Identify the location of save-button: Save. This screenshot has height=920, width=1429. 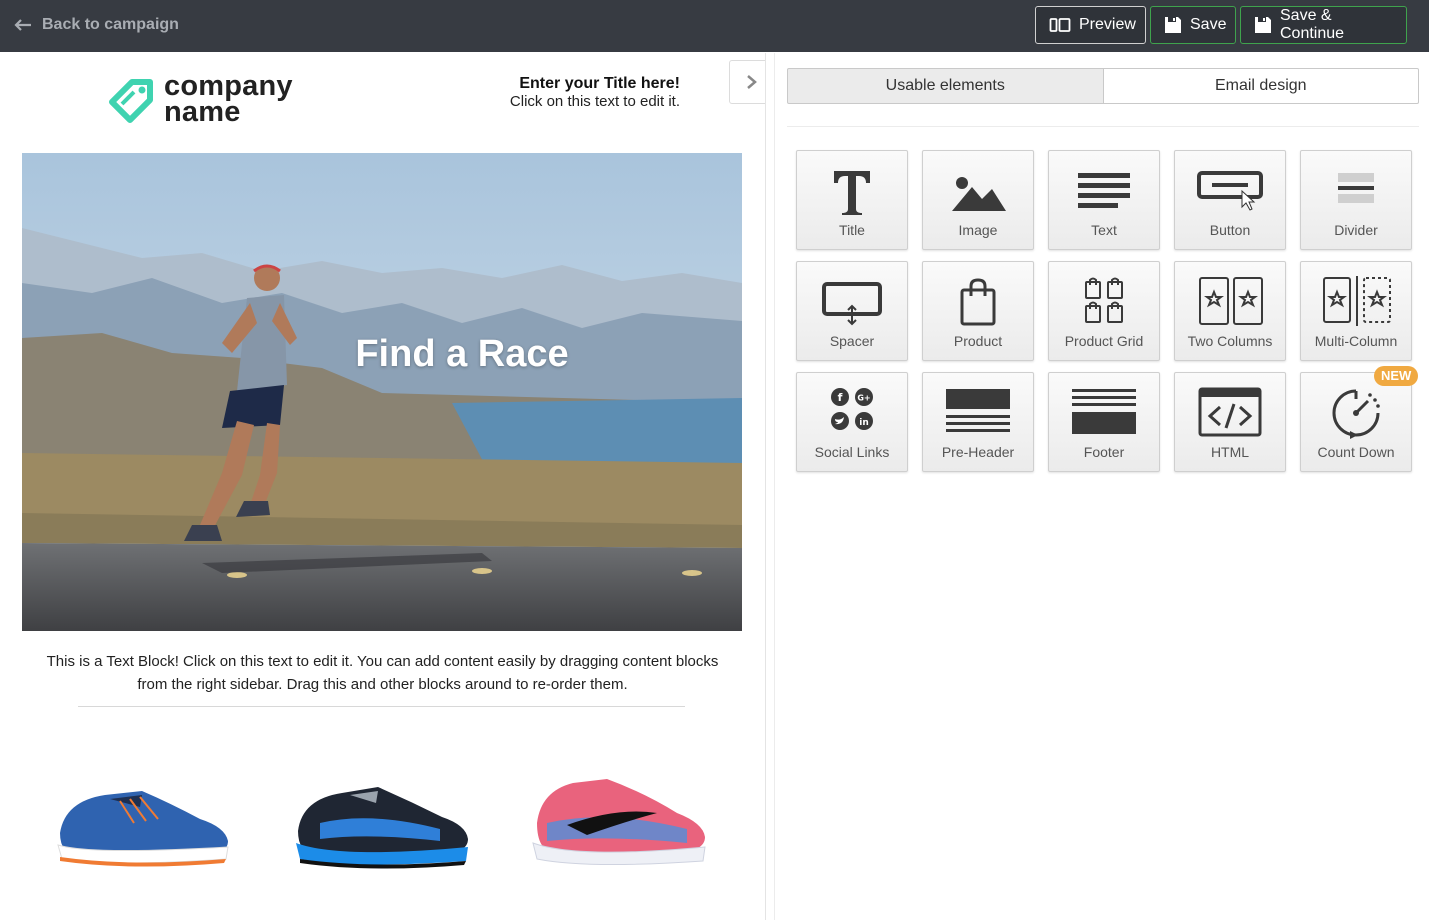
(1193, 25).